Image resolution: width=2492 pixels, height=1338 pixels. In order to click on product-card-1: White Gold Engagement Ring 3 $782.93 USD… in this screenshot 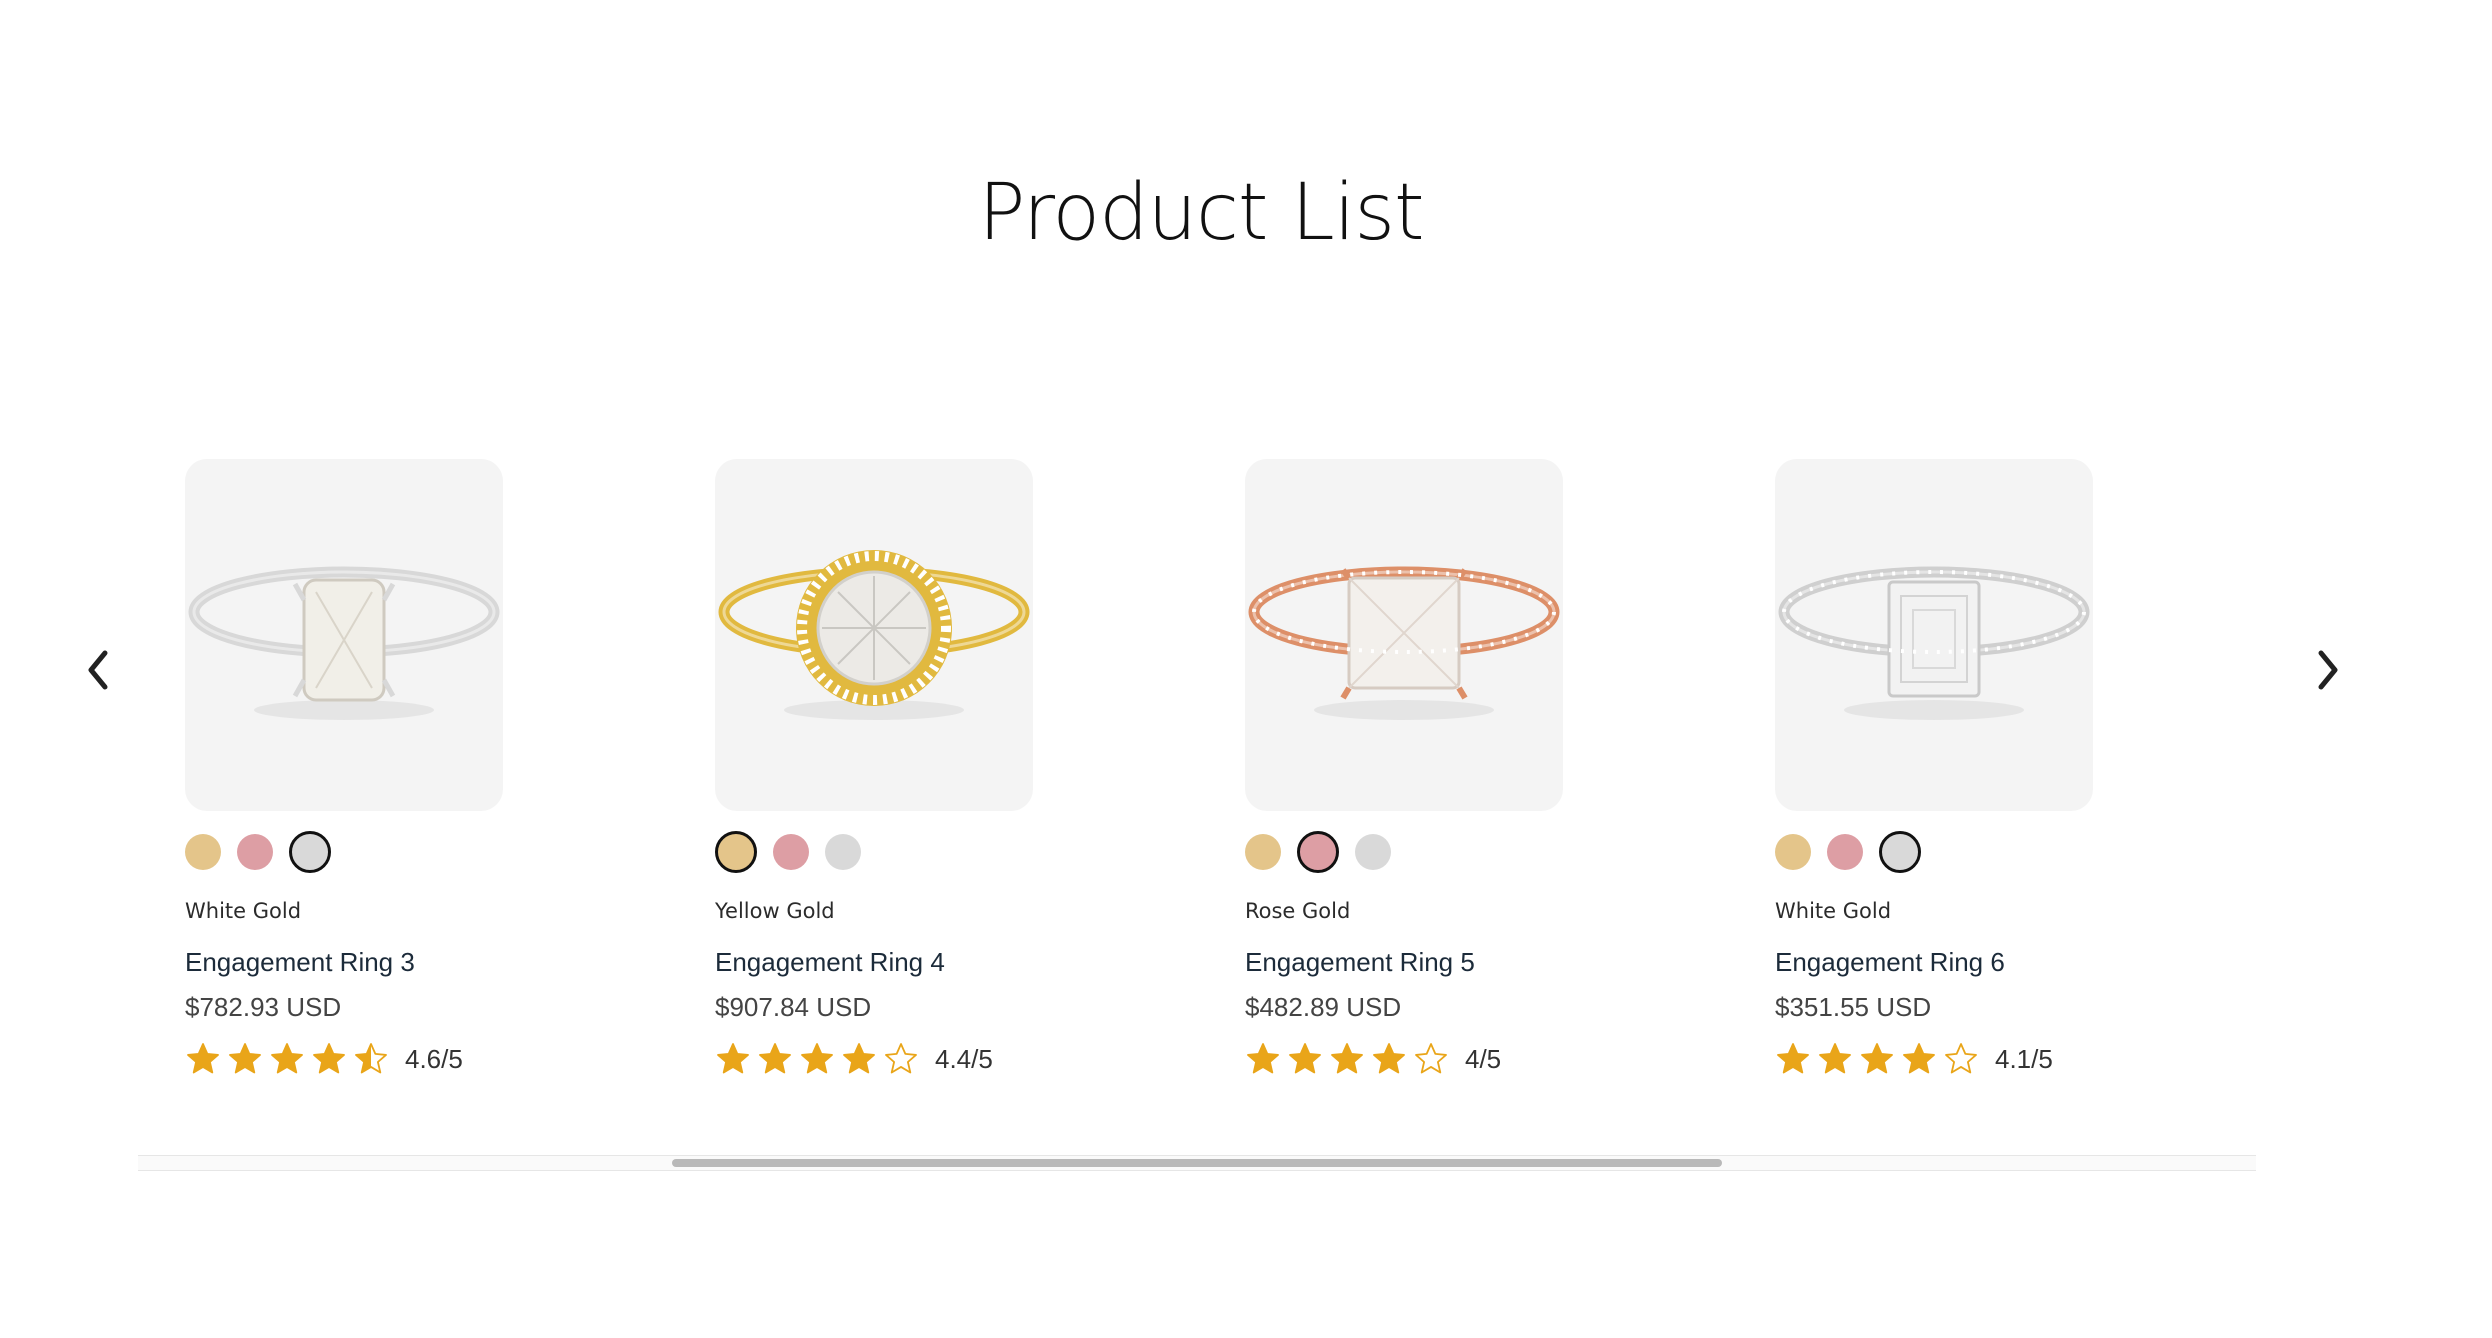, I will do `click(344, 768)`.